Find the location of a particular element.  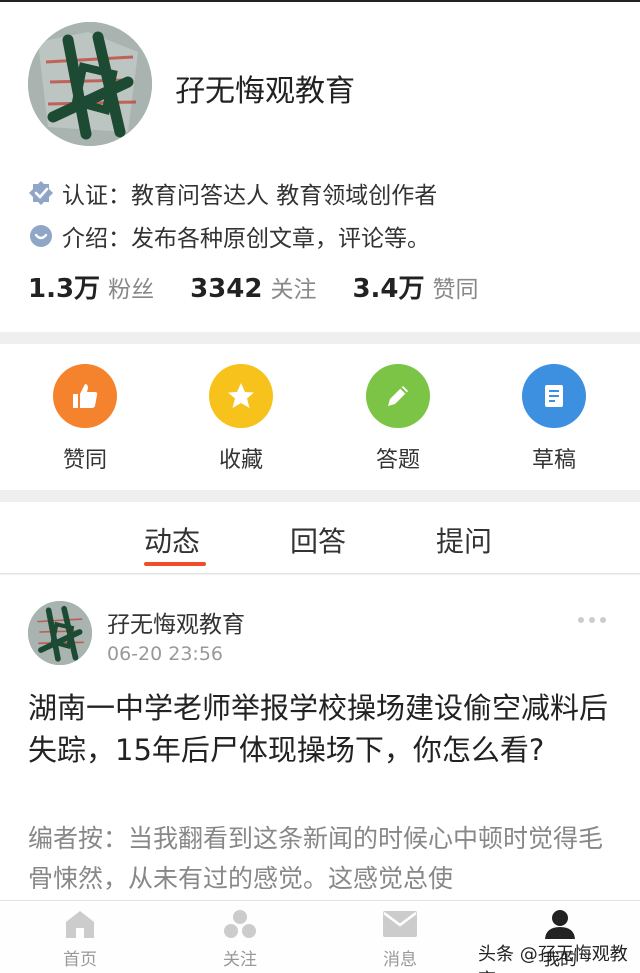

stat-fans: 1.3万 粉丝 is located at coordinates (91, 286).